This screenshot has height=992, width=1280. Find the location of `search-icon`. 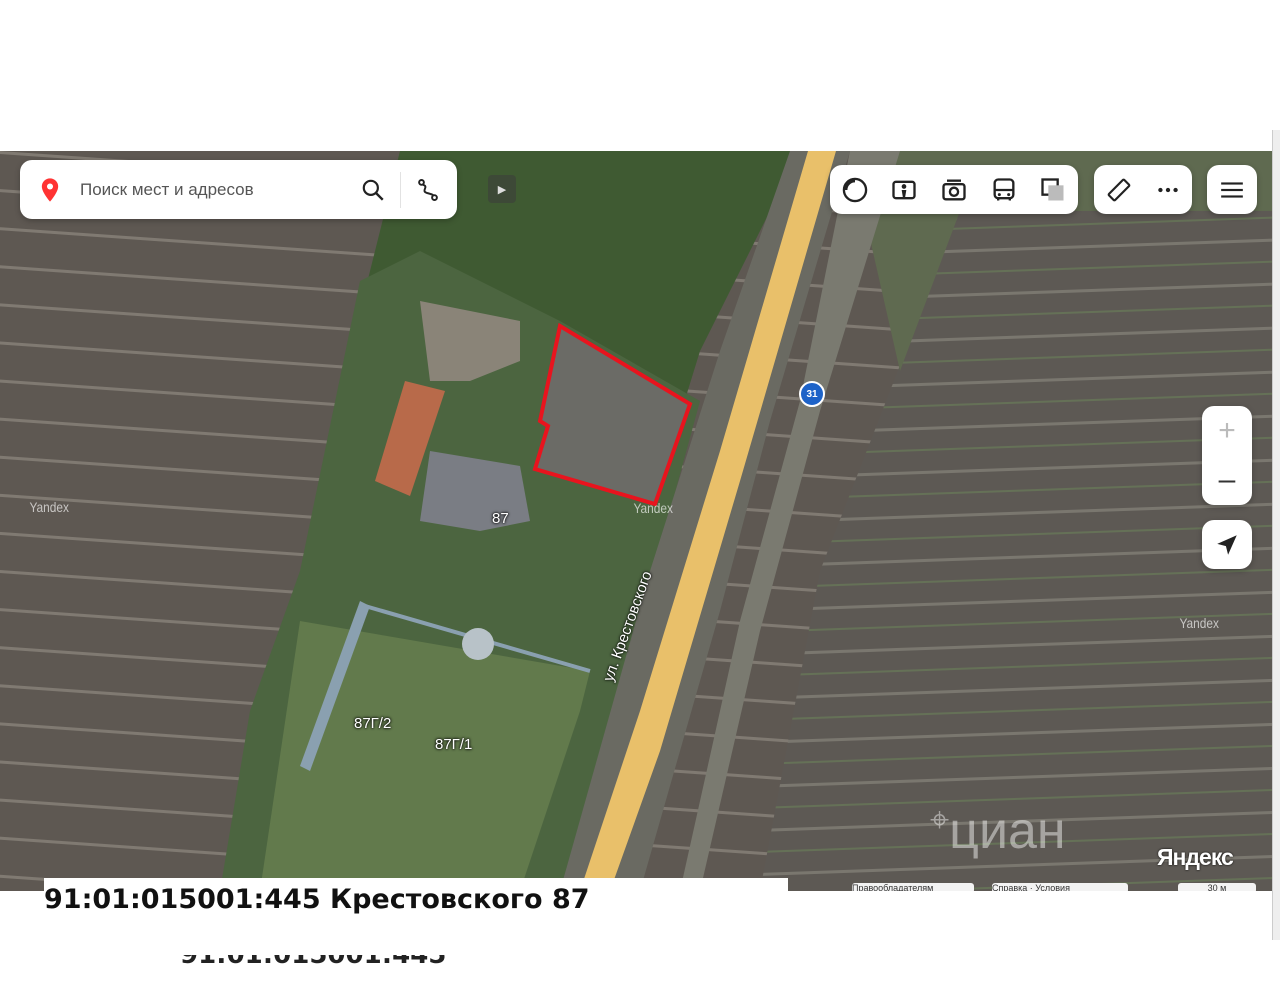

search-icon is located at coordinates (373, 190).